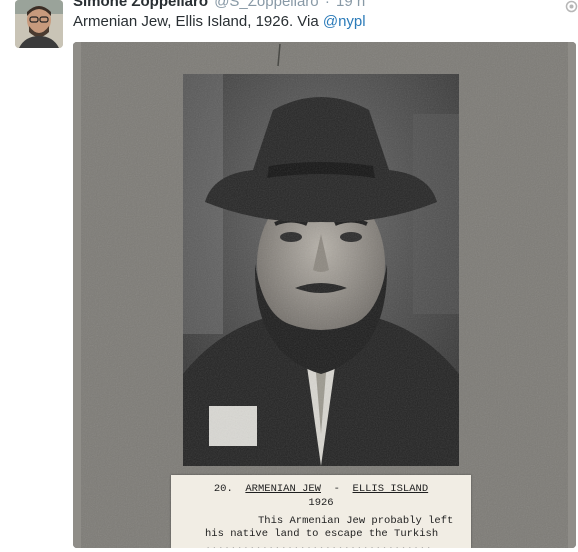 The width and height of the screenshot is (578, 552). I want to click on caption-line-2: his native land to escape the Turkish, so click(322, 534).